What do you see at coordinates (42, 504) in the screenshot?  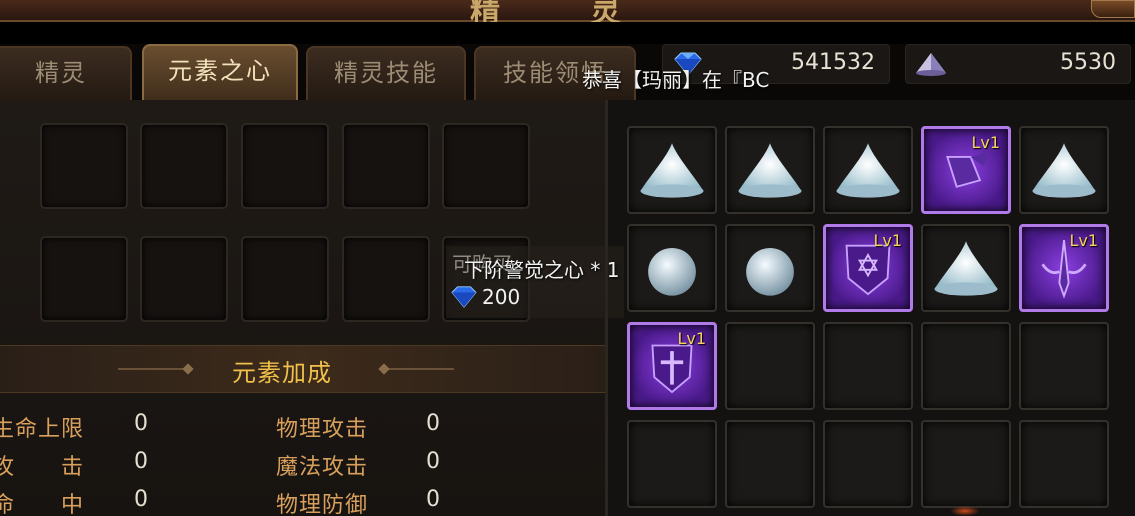 I see `stat-label: 命 中` at bounding box center [42, 504].